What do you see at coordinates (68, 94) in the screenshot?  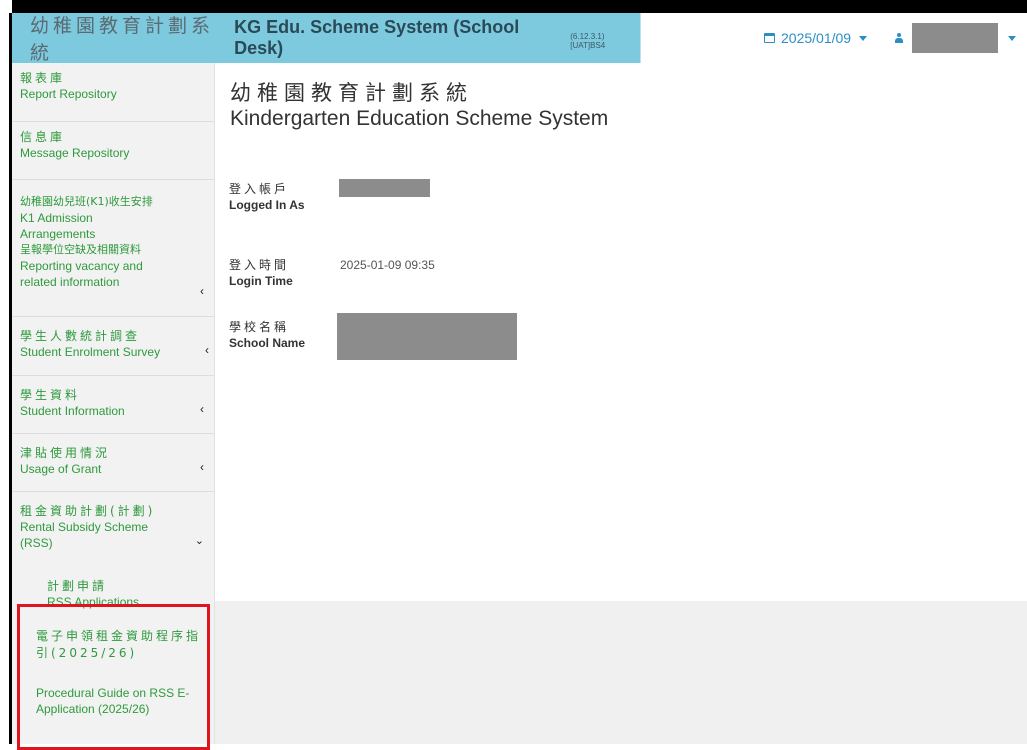 I see `sidebar-item-label-en: Report Repository` at bounding box center [68, 94].